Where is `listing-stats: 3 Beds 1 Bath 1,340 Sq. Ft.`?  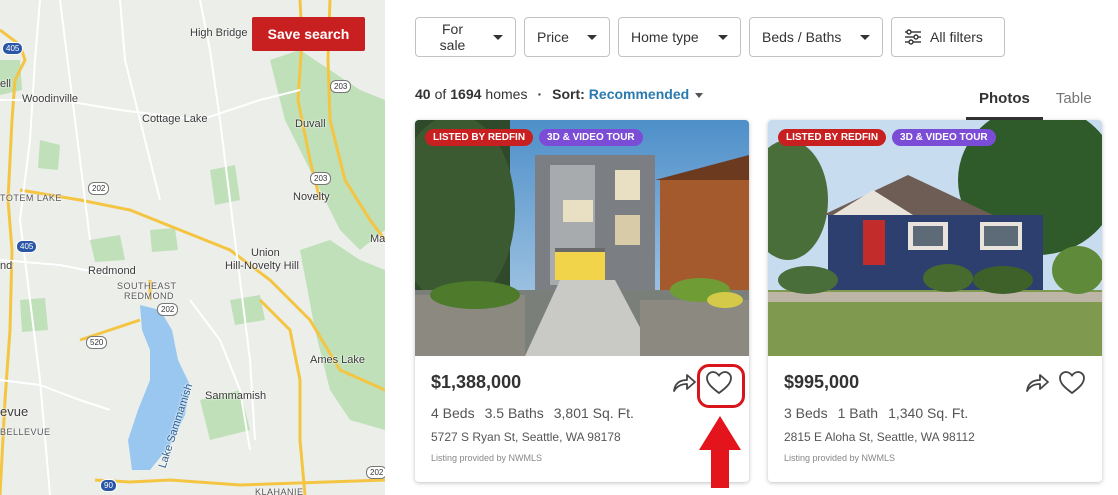 listing-stats: 3 Beds 1 Bath 1,340 Sq. Ft. is located at coordinates (935, 413).